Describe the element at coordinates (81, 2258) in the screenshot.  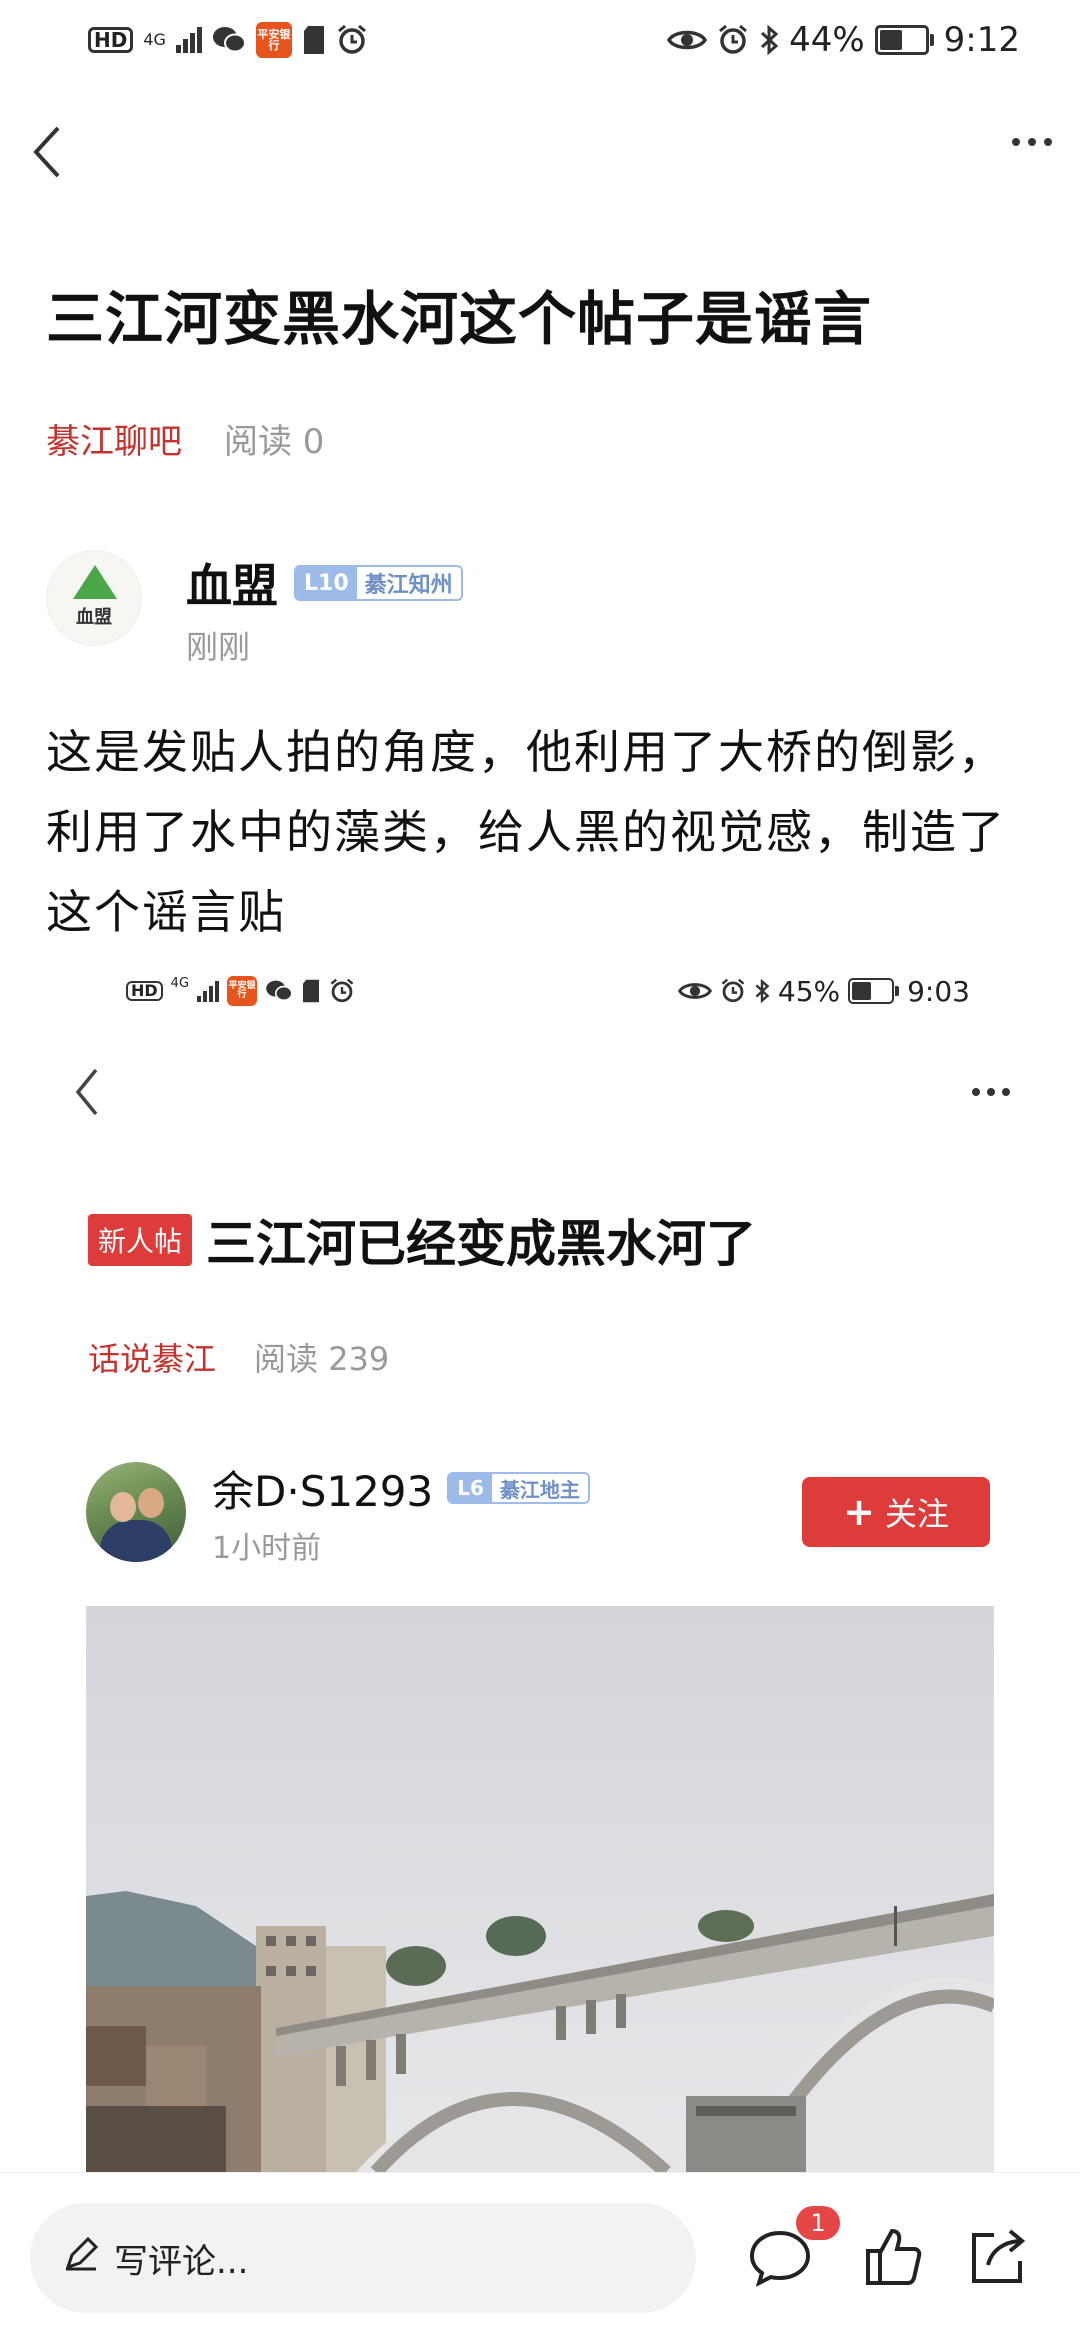
I see `pen-icon` at that location.